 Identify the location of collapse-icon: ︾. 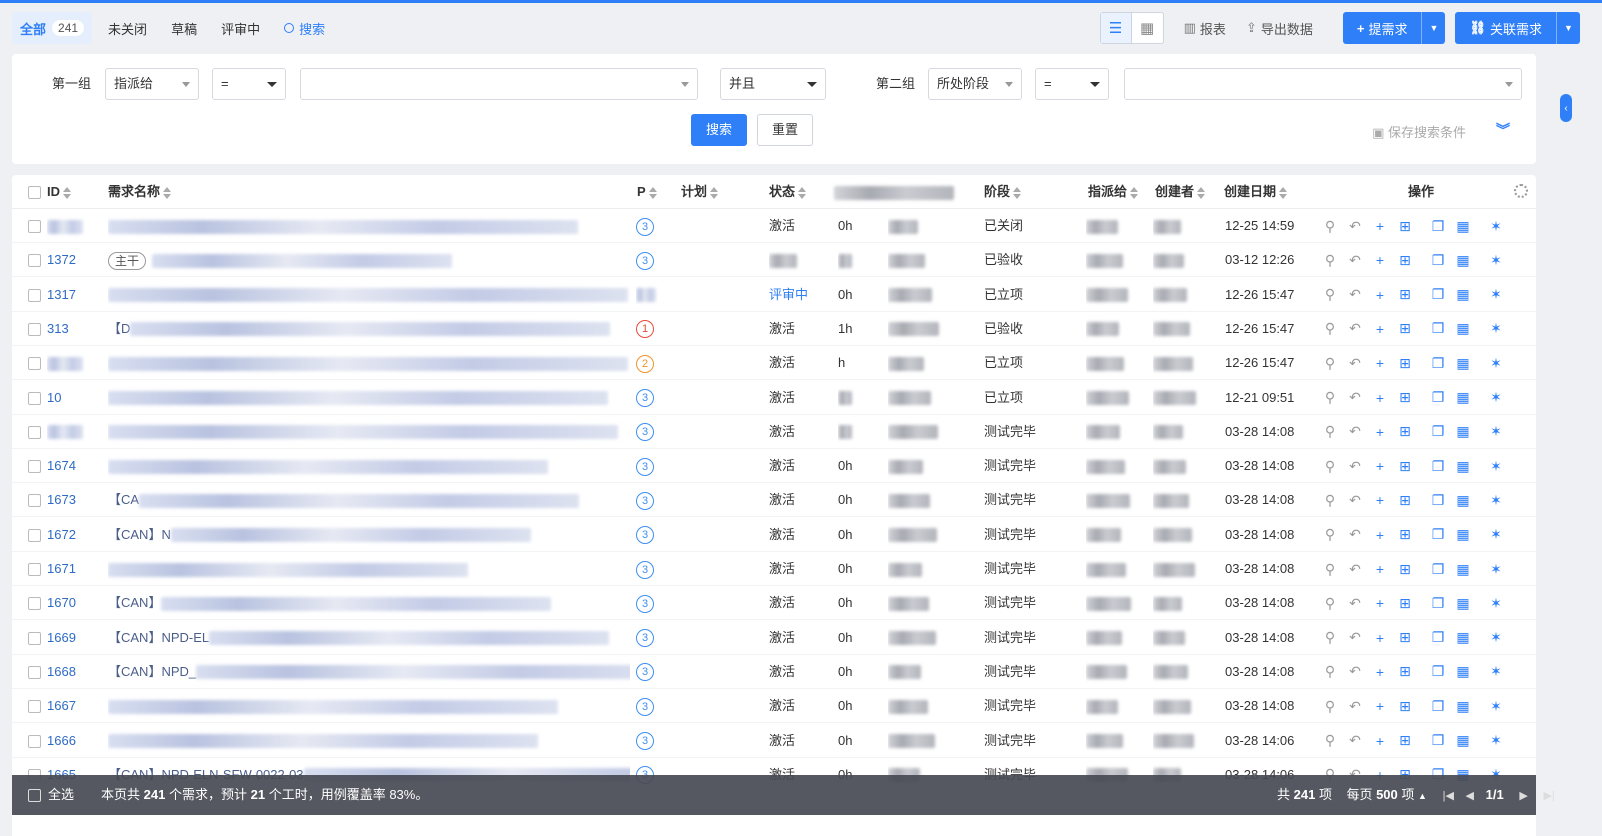
(1503, 130).